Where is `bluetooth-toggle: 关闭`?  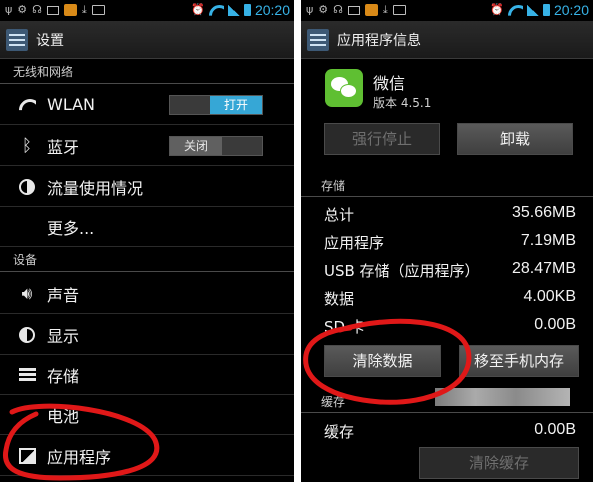
bluetooth-toggle: 关闭 is located at coordinates (216, 145).